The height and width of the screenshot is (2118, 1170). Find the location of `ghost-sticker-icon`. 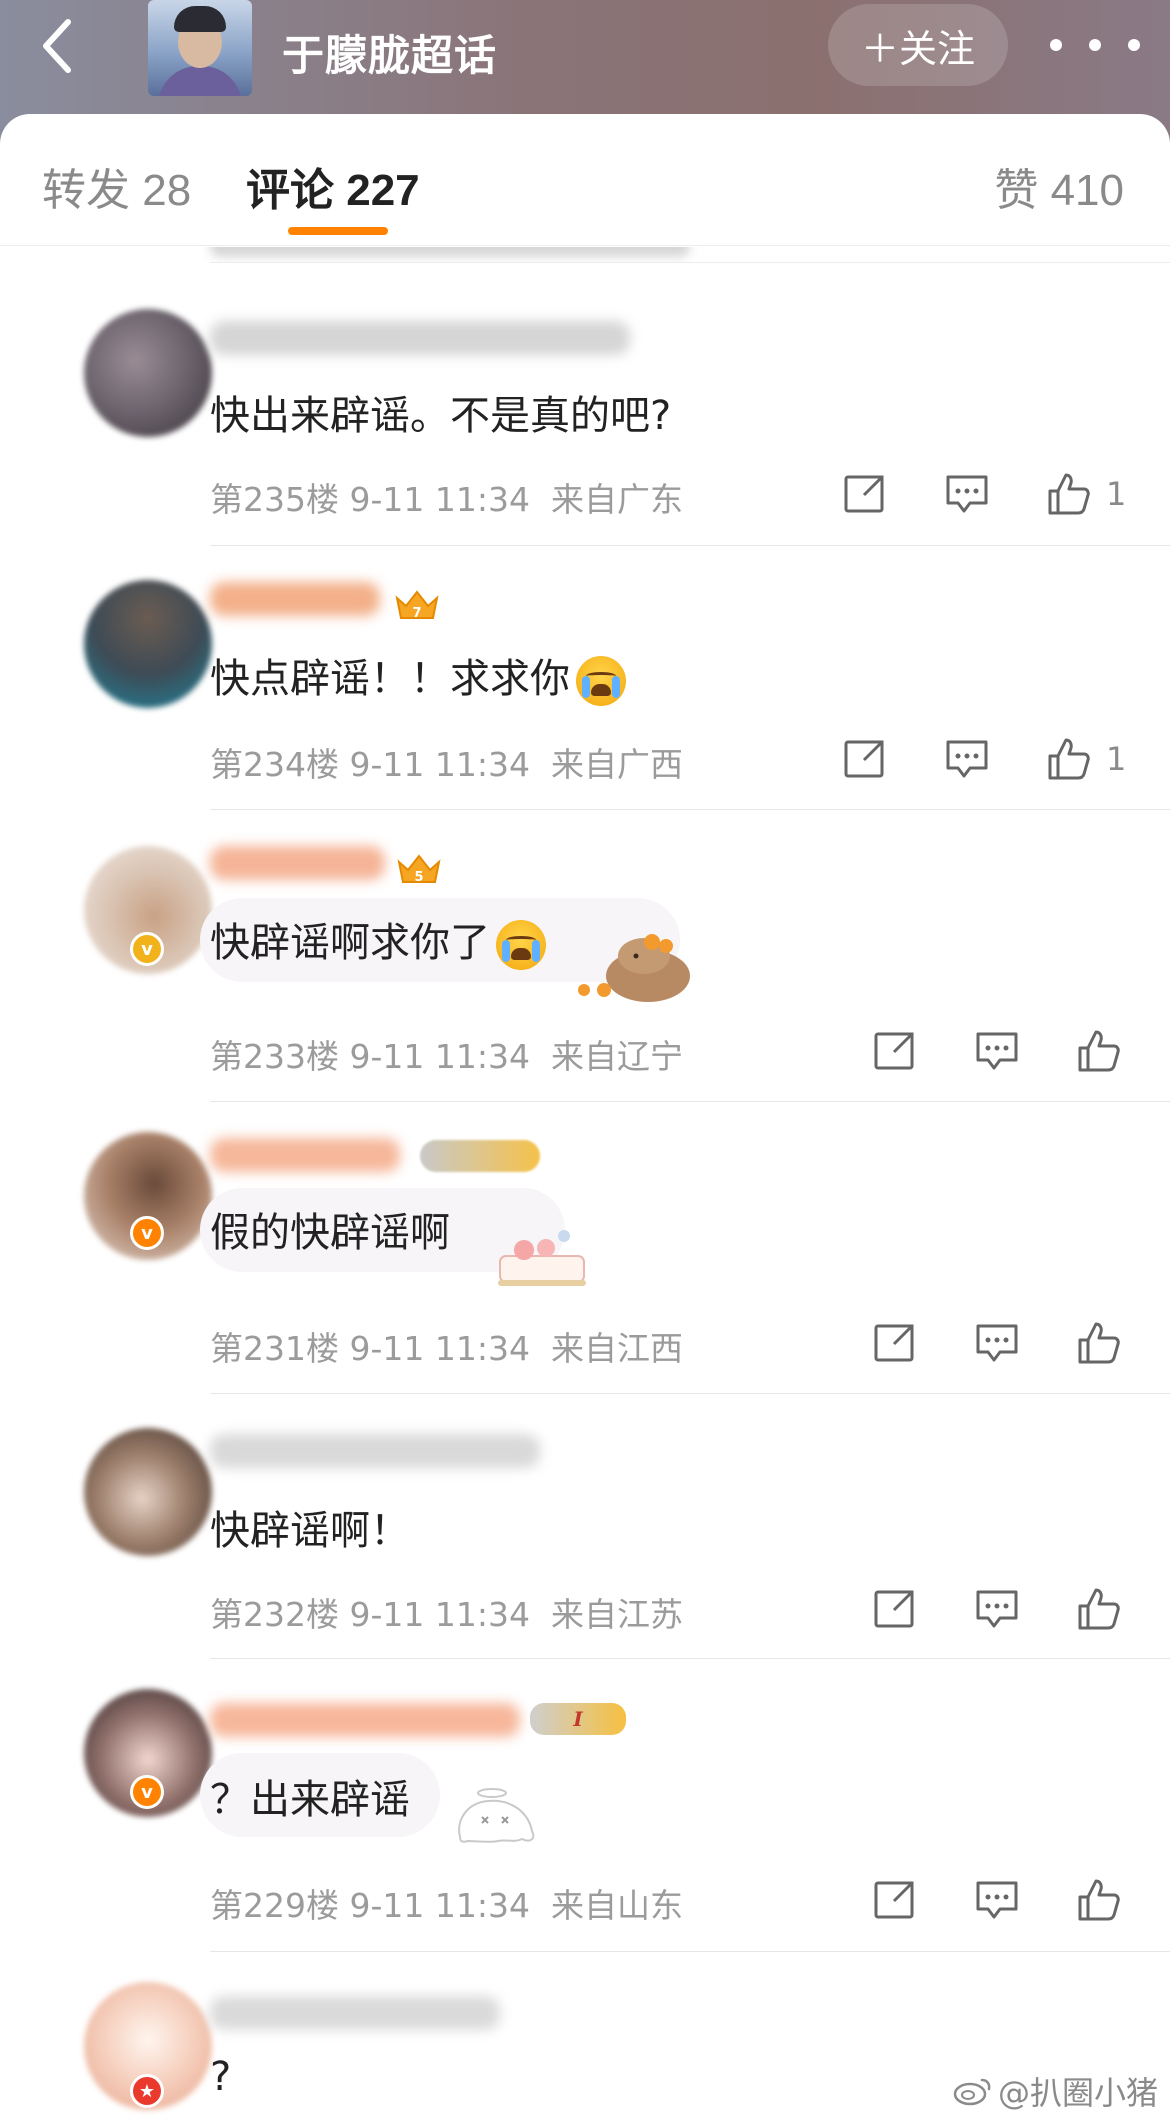

ghost-sticker-icon is located at coordinates (498, 1817).